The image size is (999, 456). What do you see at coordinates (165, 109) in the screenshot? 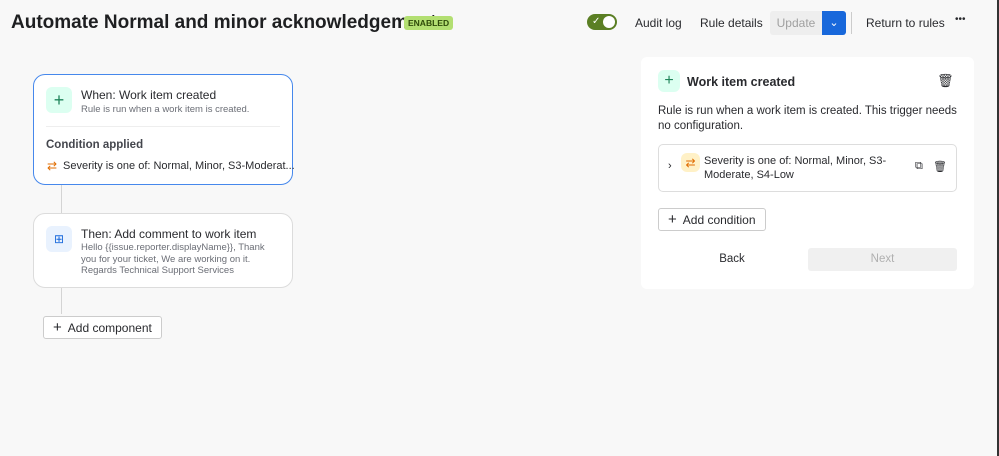
I see `trigger-description: Rule is run when a work item is created.` at bounding box center [165, 109].